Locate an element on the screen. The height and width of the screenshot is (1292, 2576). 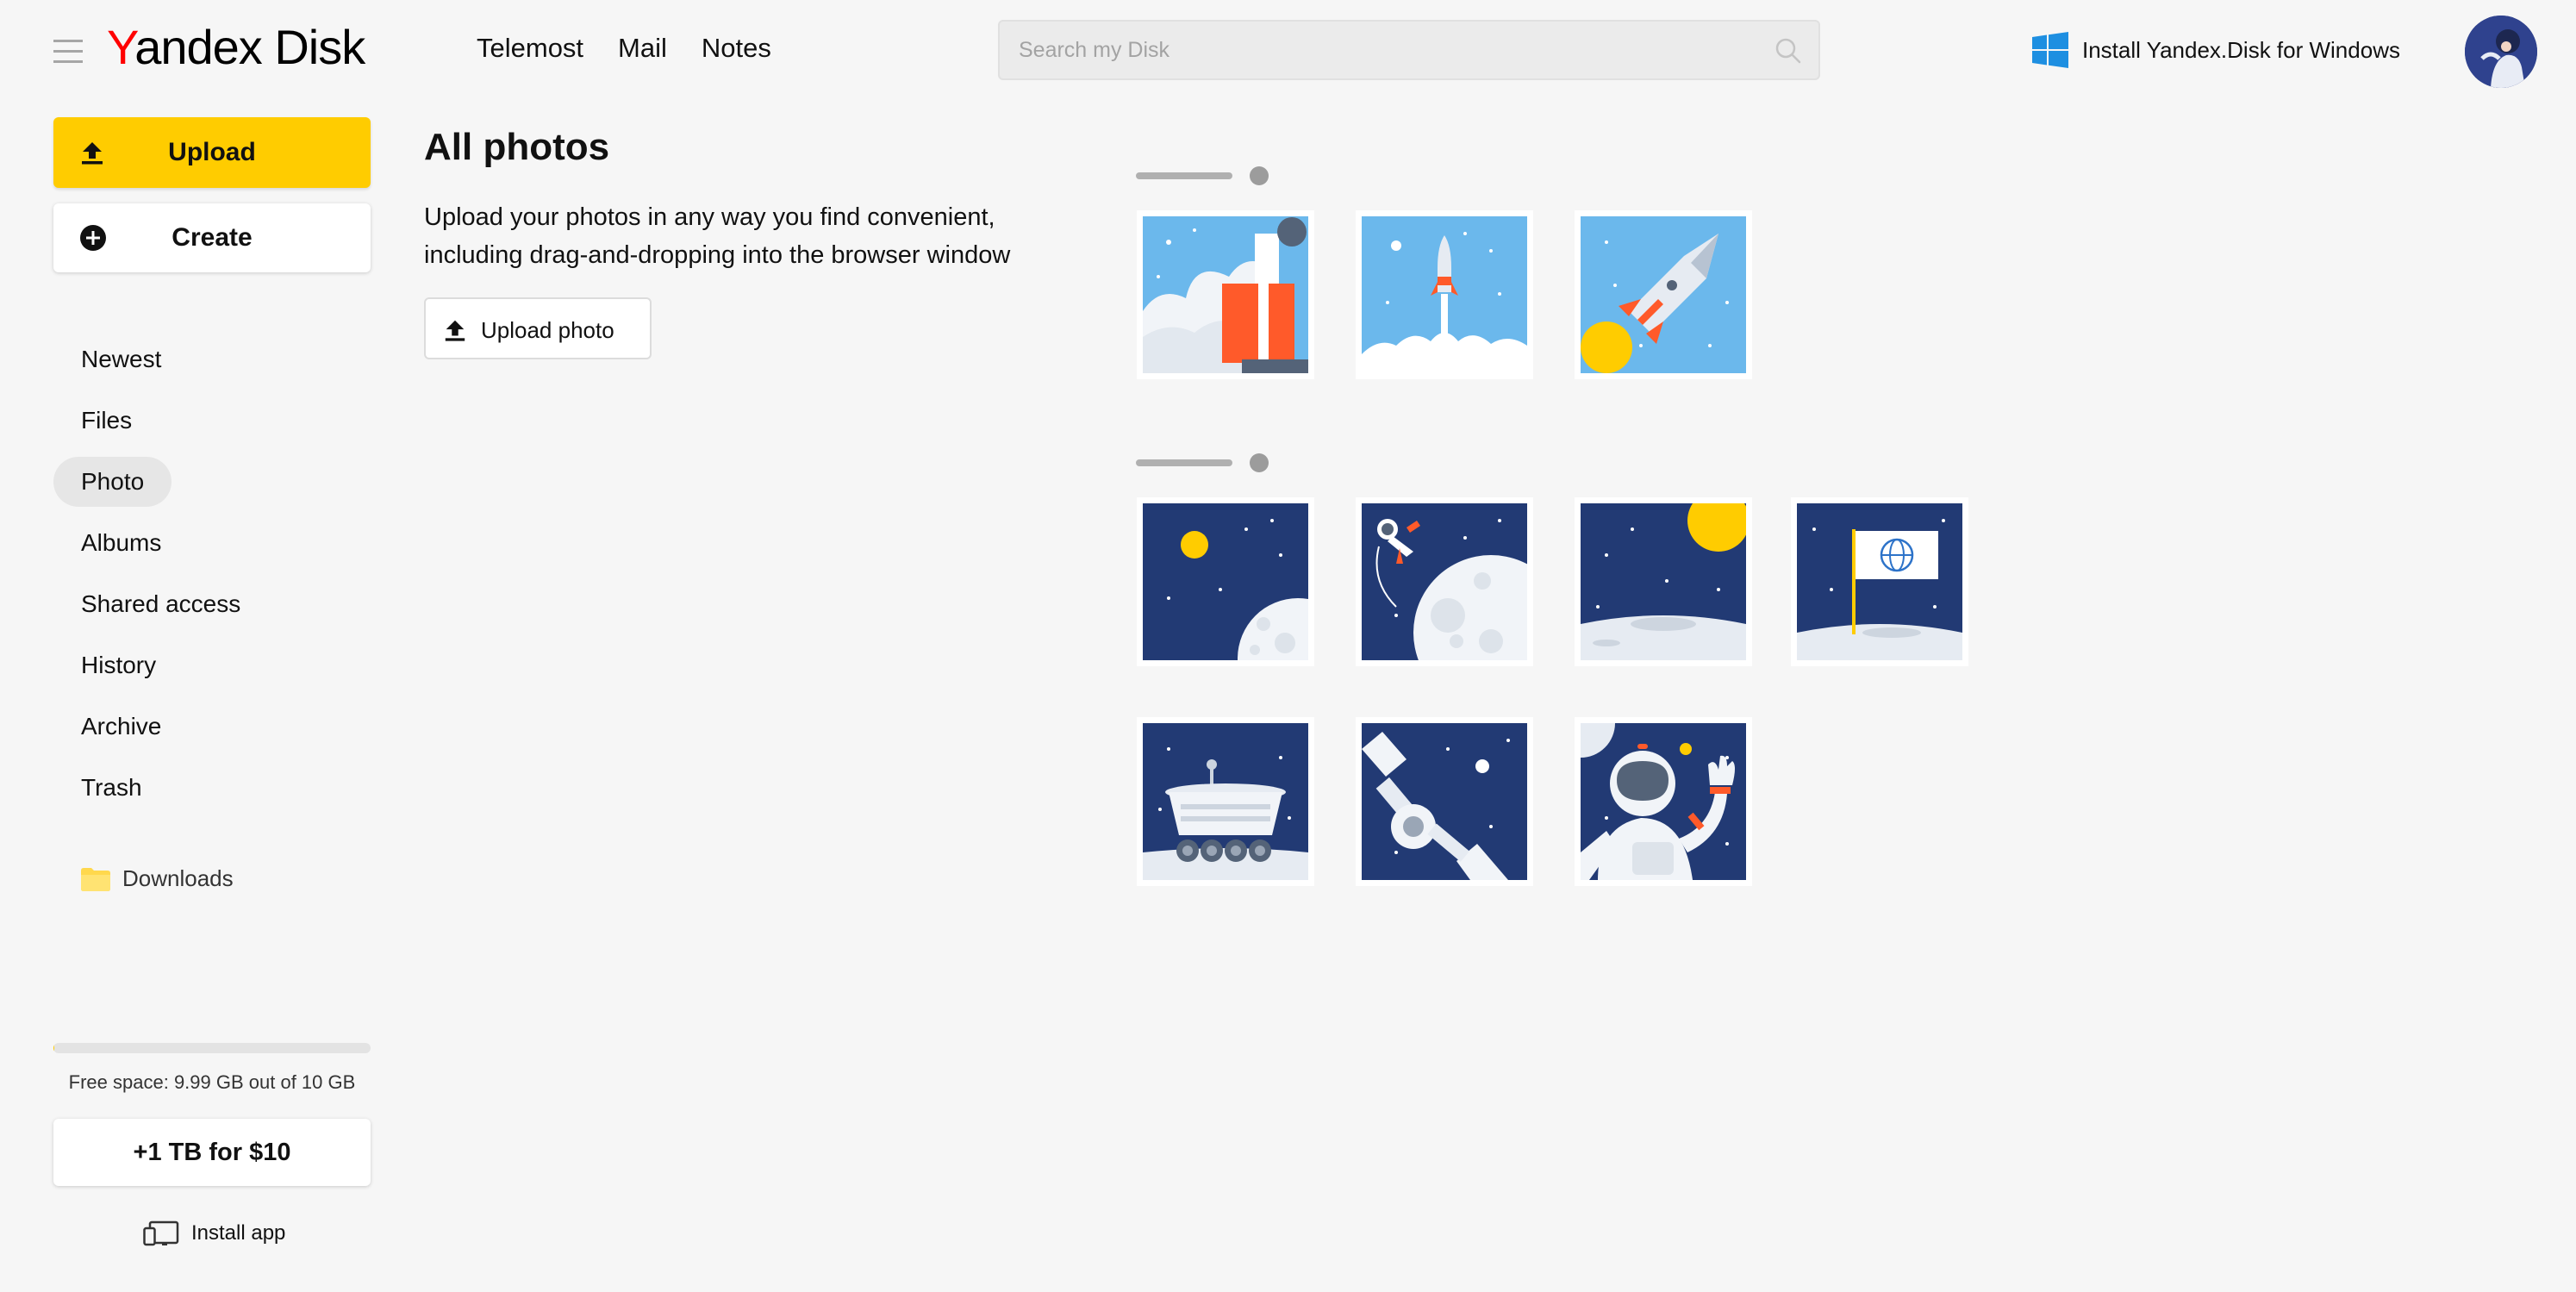
sidebar-item-archive: Archive is located at coordinates (121, 727).